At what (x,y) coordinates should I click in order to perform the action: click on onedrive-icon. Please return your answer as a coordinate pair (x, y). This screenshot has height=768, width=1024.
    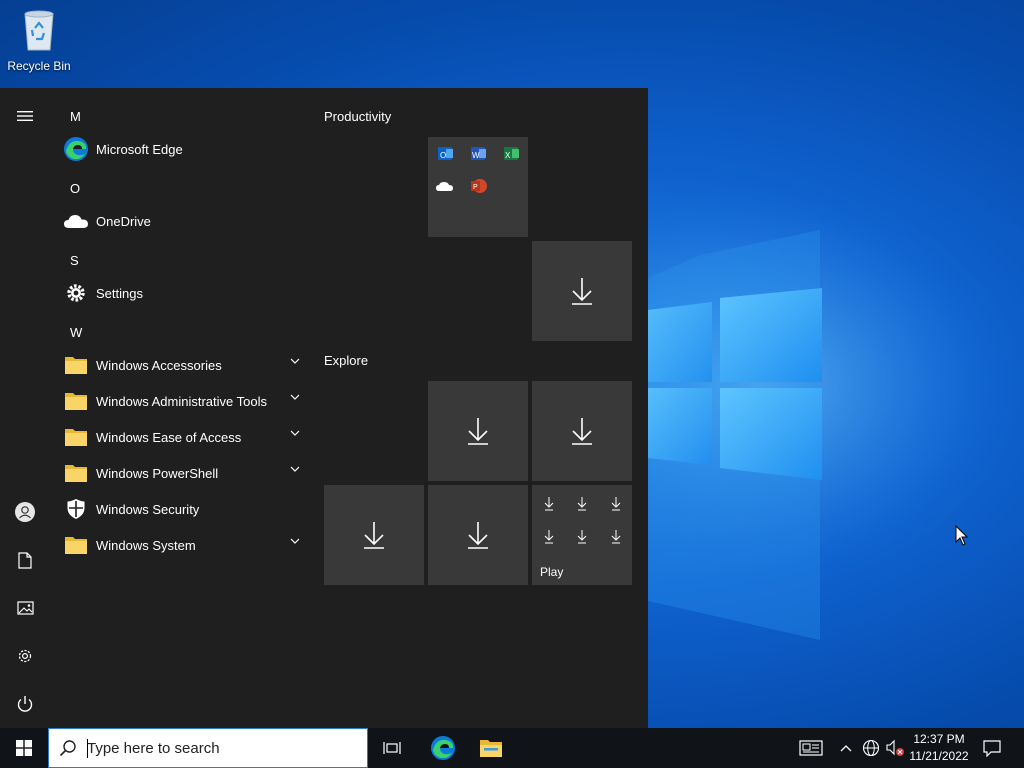
    Looking at the image, I should click on (444, 186).